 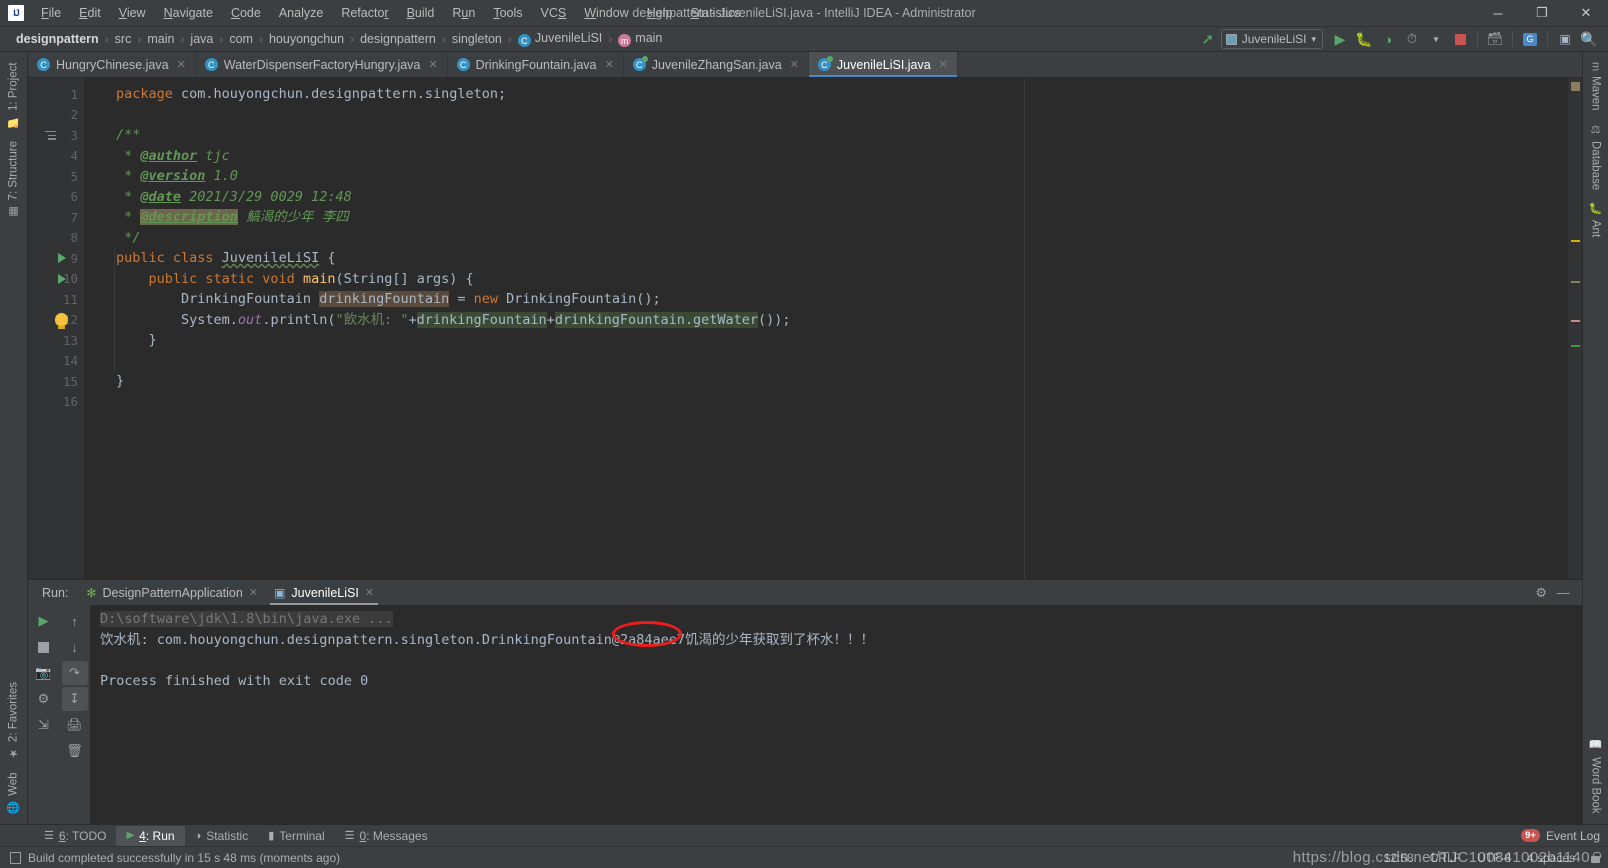 What do you see at coordinates (1495, 39) in the screenshot?
I see `project-structure-icon: 🗃` at bounding box center [1495, 39].